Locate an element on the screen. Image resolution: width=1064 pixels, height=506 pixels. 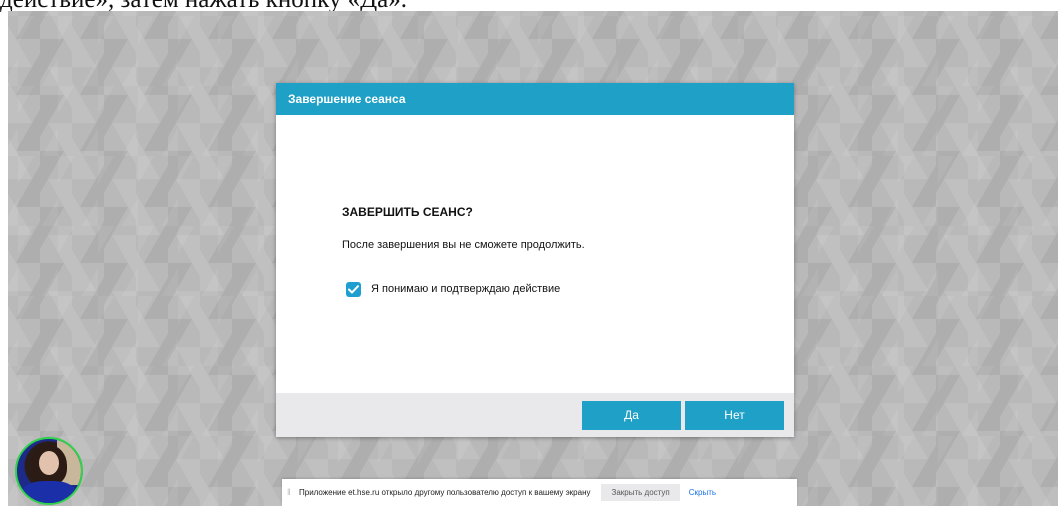
dialog-title: Завершение сеанса is located at coordinates (535, 99).